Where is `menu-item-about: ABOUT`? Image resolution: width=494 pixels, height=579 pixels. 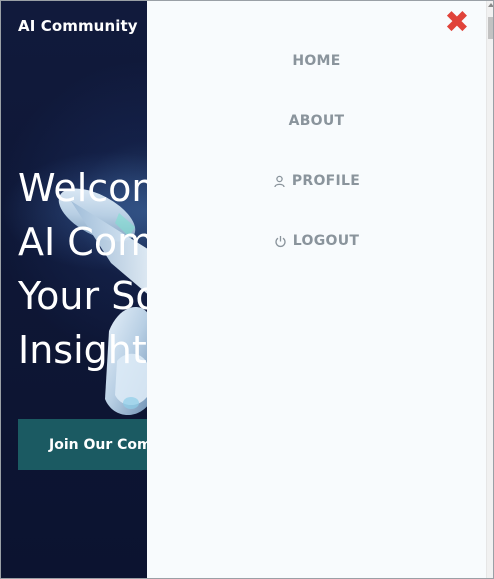 menu-item-about: ABOUT is located at coordinates (316, 121).